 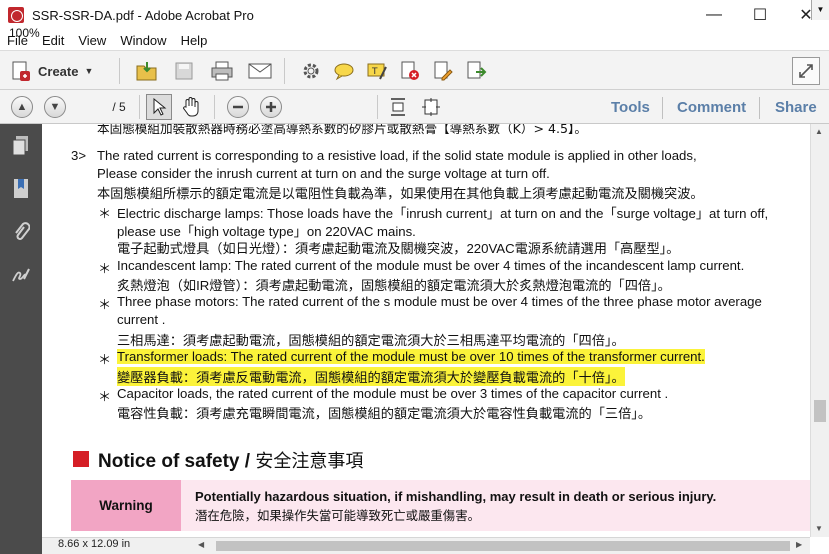 What do you see at coordinates (414, 40) in the screenshot?
I see `menu-bar: File Edit View Window Help` at bounding box center [414, 40].